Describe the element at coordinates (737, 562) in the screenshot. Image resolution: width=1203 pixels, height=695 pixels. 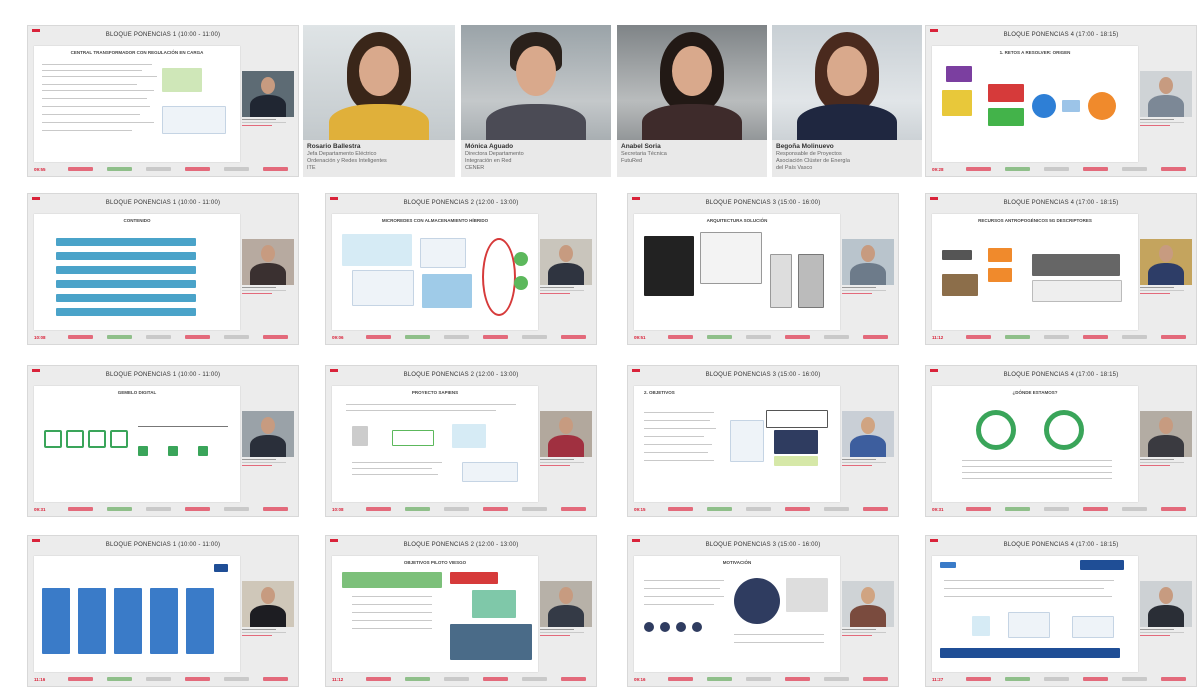
I see `slide-title: MOTIVACIÓN` at that location.